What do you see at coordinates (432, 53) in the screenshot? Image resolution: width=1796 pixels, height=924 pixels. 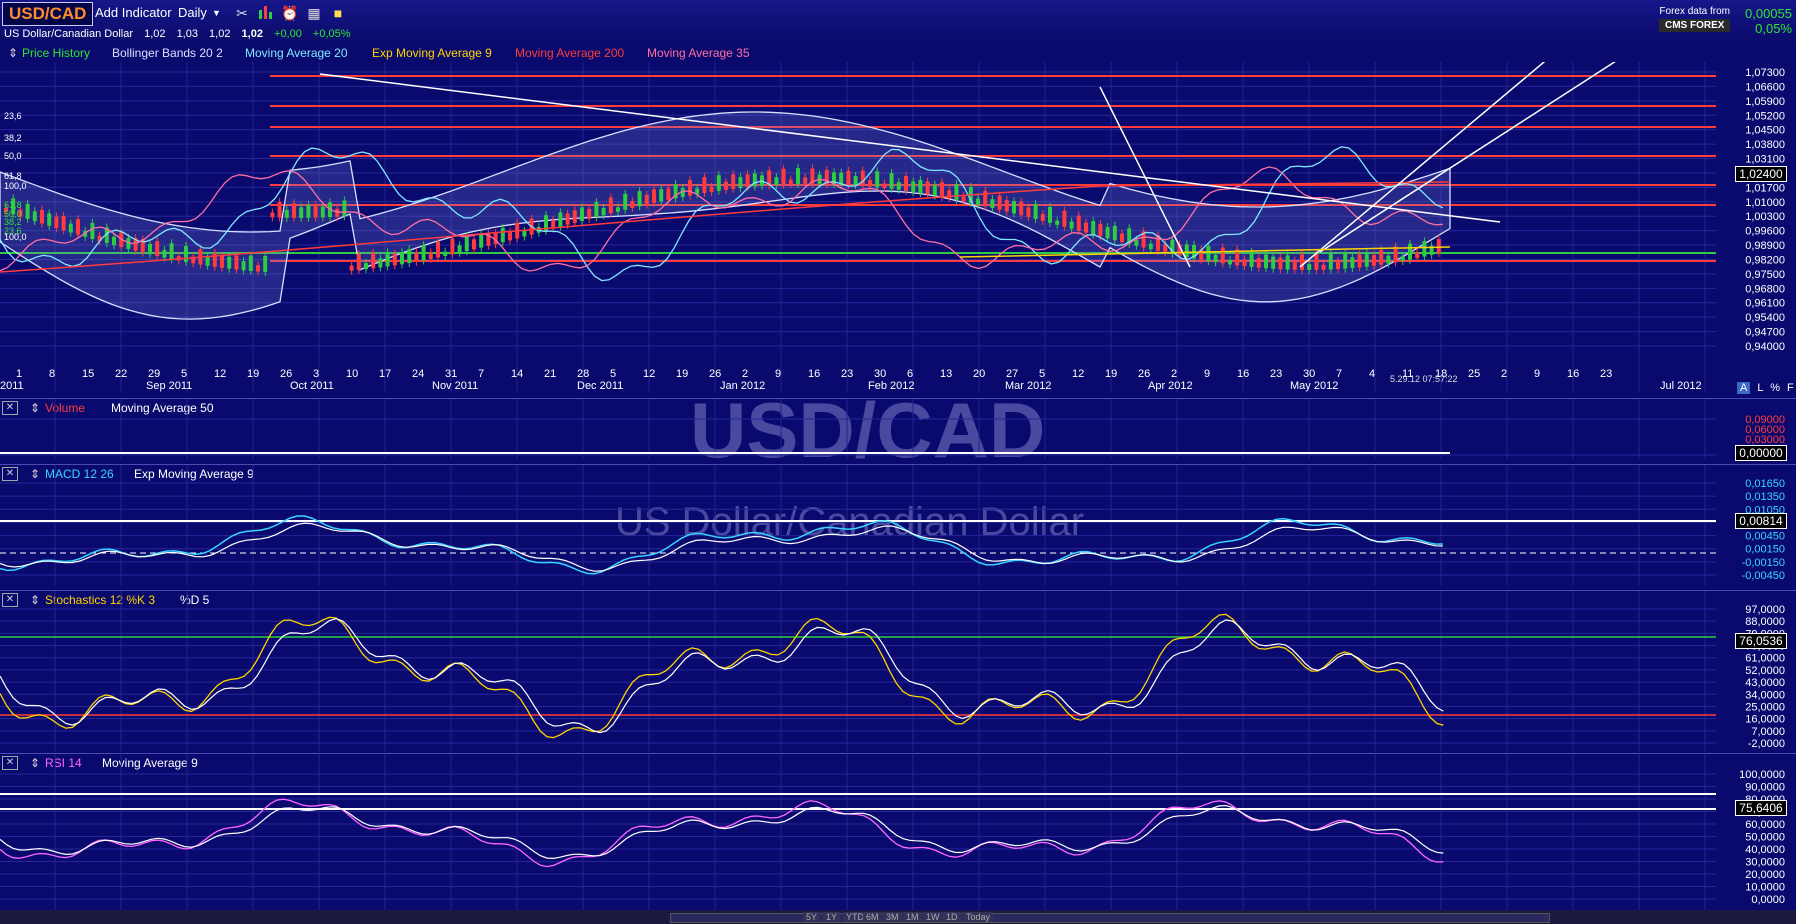 I see `legend-ema9: Exp Moving Average 9` at bounding box center [432, 53].